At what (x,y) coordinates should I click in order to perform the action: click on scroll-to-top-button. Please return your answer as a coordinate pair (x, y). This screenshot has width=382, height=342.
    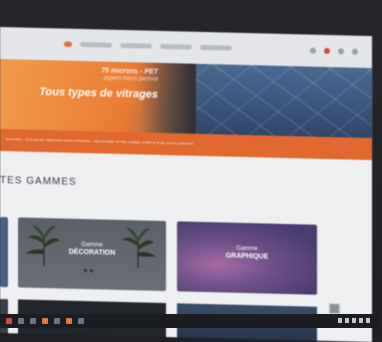
    Looking at the image, I should click on (334, 309).